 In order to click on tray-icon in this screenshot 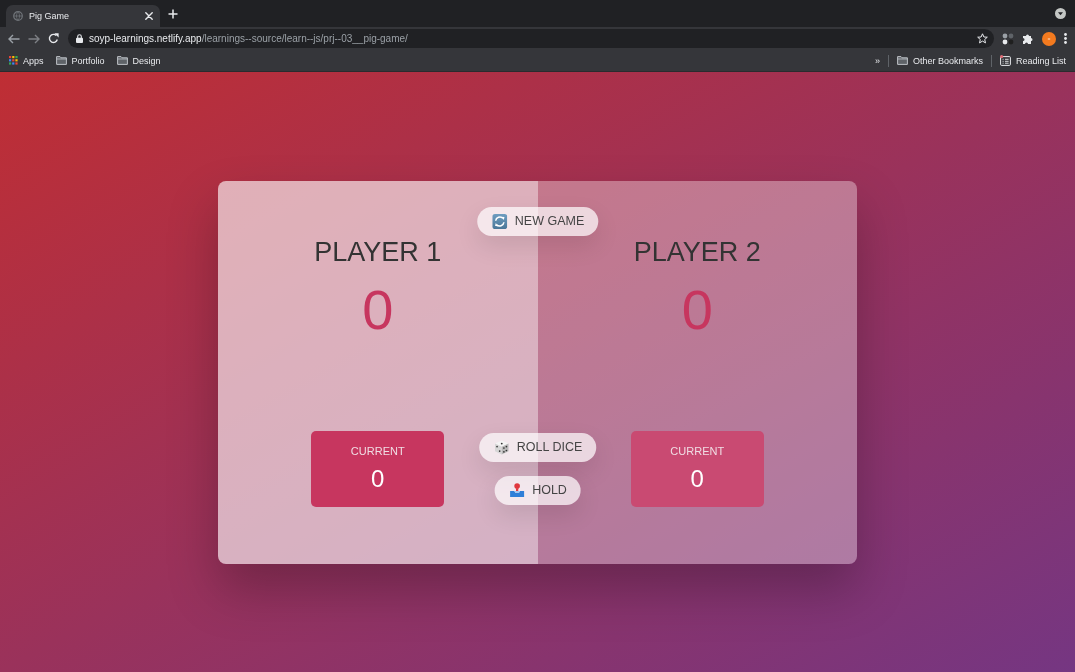, I will do `click(517, 490)`.